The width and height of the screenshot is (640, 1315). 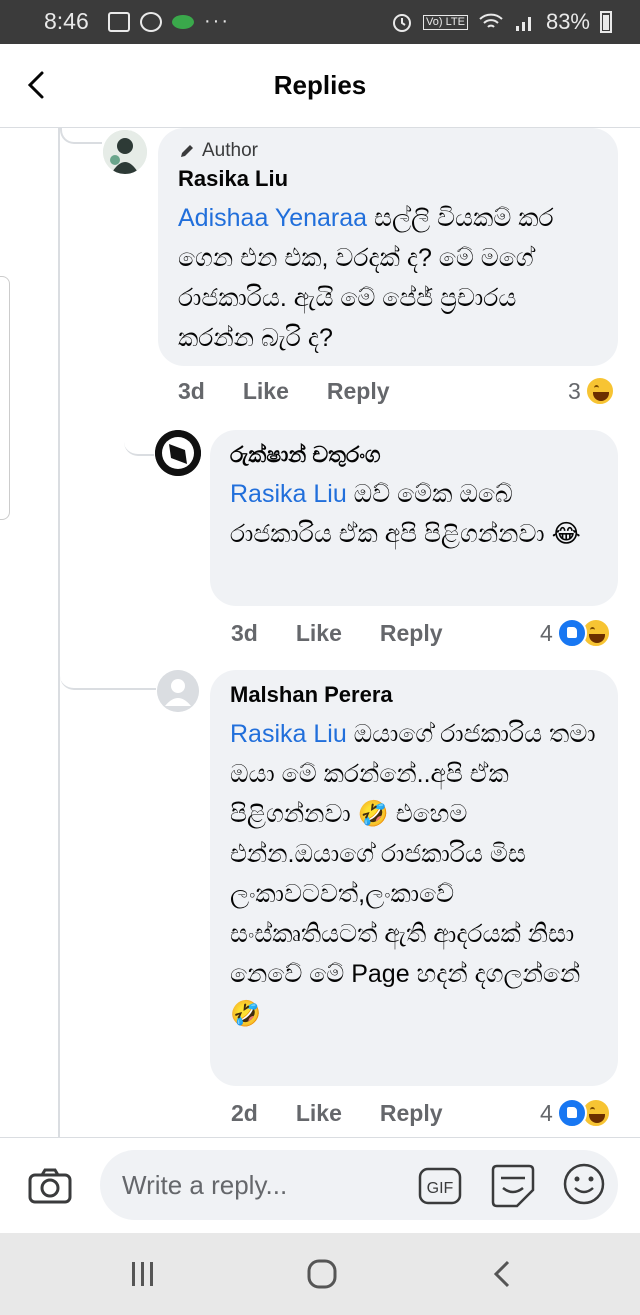 I want to click on author-badge-label: Author, so click(x=230, y=150).